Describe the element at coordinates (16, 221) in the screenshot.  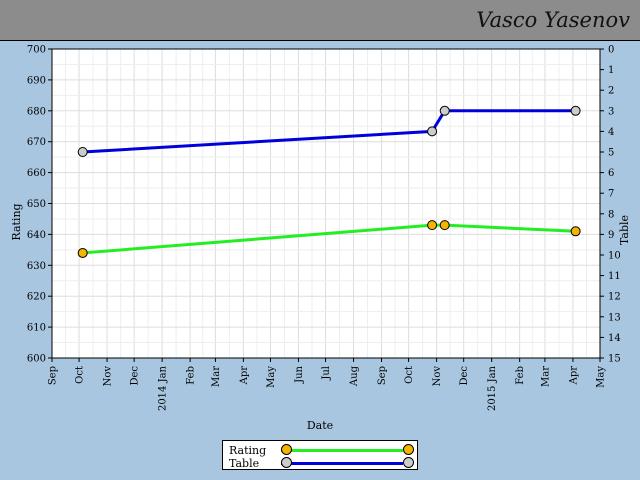
I see `y-axis-label: Rating` at that location.